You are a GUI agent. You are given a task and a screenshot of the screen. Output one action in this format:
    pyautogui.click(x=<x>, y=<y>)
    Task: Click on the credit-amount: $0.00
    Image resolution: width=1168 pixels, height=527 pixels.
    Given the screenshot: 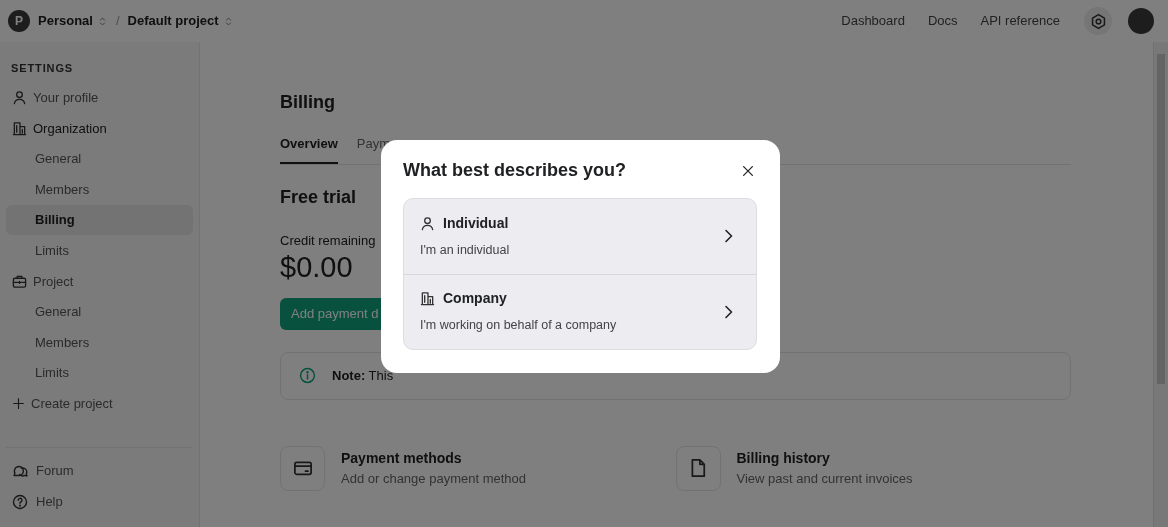 What is the action you would take?
    pyautogui.click(x=316, y=268)
    